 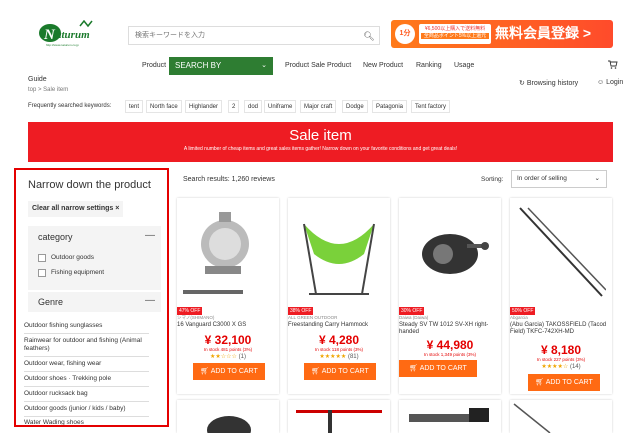 I want to click on genre-section: Genre —, so click(x=94, y=302).